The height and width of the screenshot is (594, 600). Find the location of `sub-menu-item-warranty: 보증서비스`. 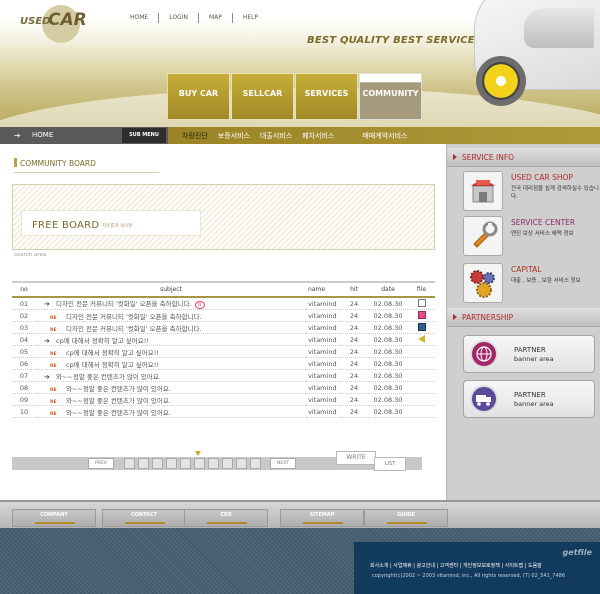

sub-menu-item-warranty: 보증서비스 is located at coordinates (234, 136).